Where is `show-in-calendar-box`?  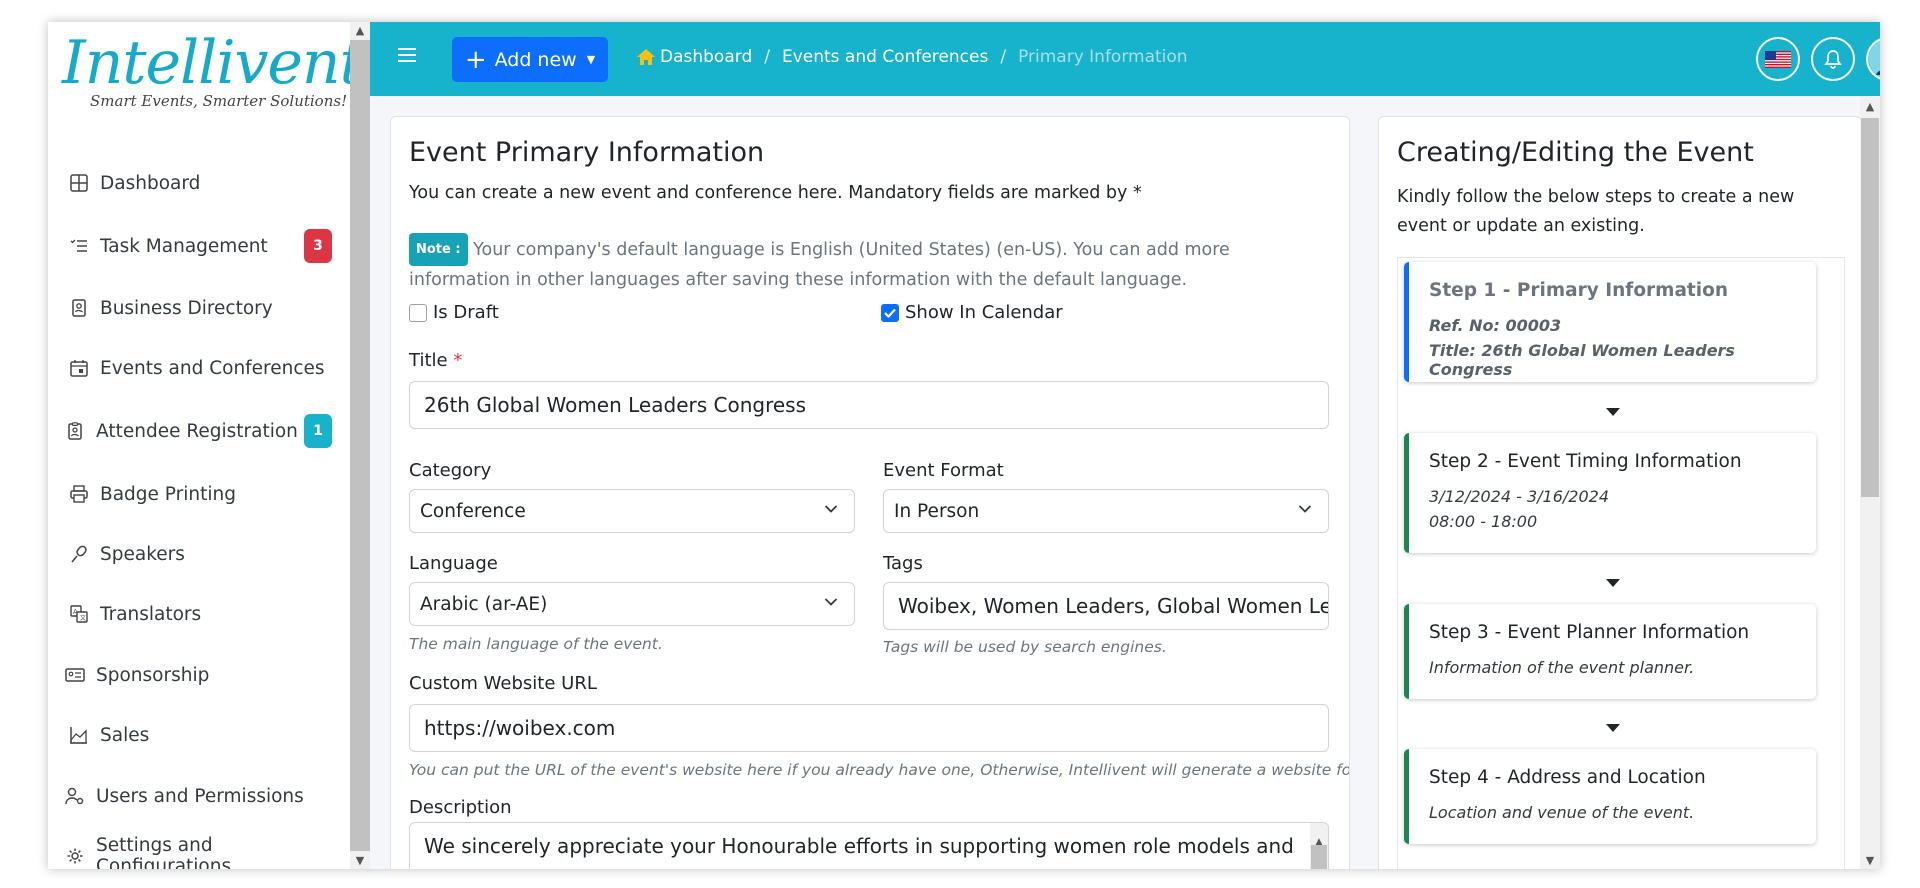
show-in-calendar-box is located at coordinates (890, 312).